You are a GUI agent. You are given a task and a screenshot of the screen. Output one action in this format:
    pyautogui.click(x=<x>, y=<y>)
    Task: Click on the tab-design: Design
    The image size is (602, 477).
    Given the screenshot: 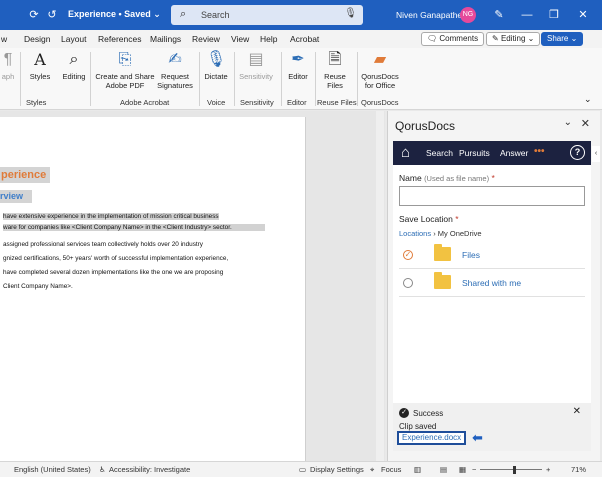 What is the action you would take?
    pyautogui.click(x=37, y=39)
    